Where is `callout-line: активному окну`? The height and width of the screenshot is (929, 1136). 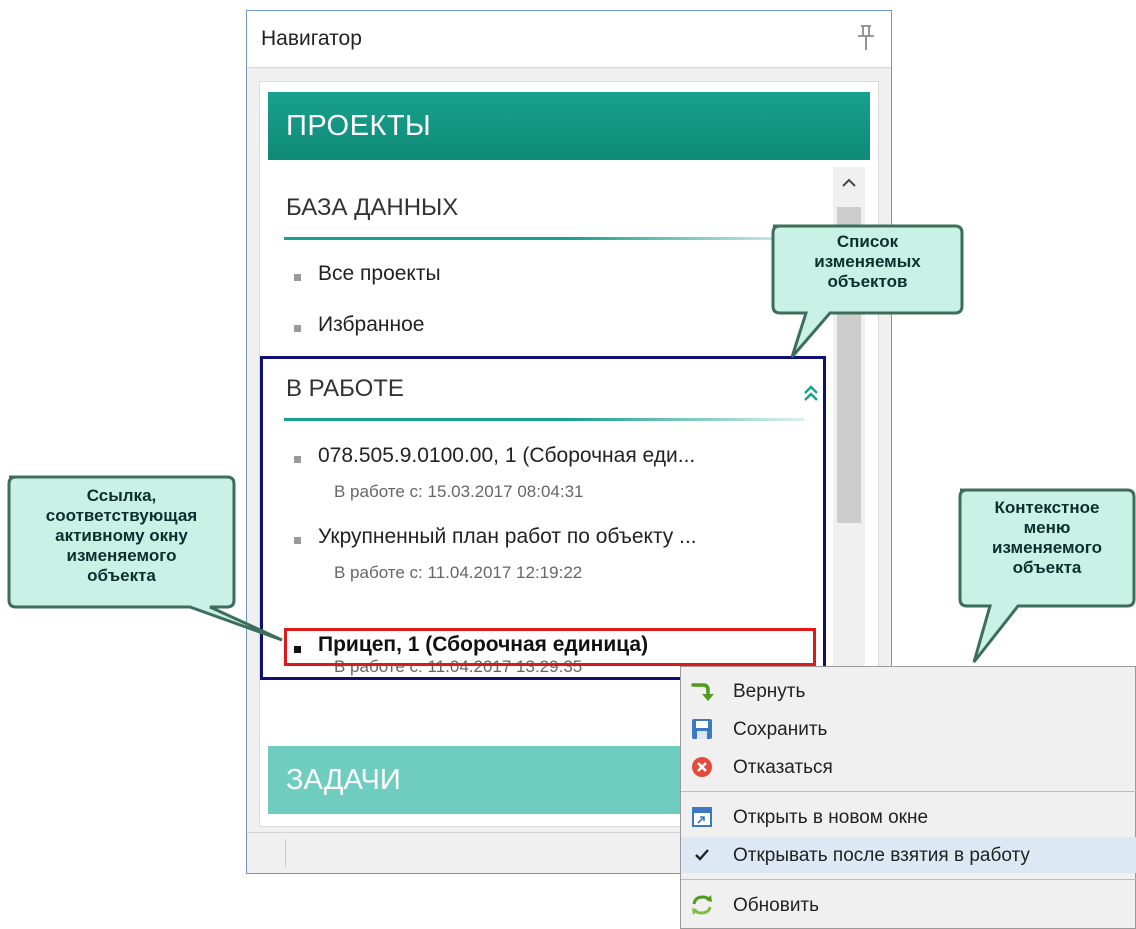
callout-line: активному окну is located at coordinates (121, 535).